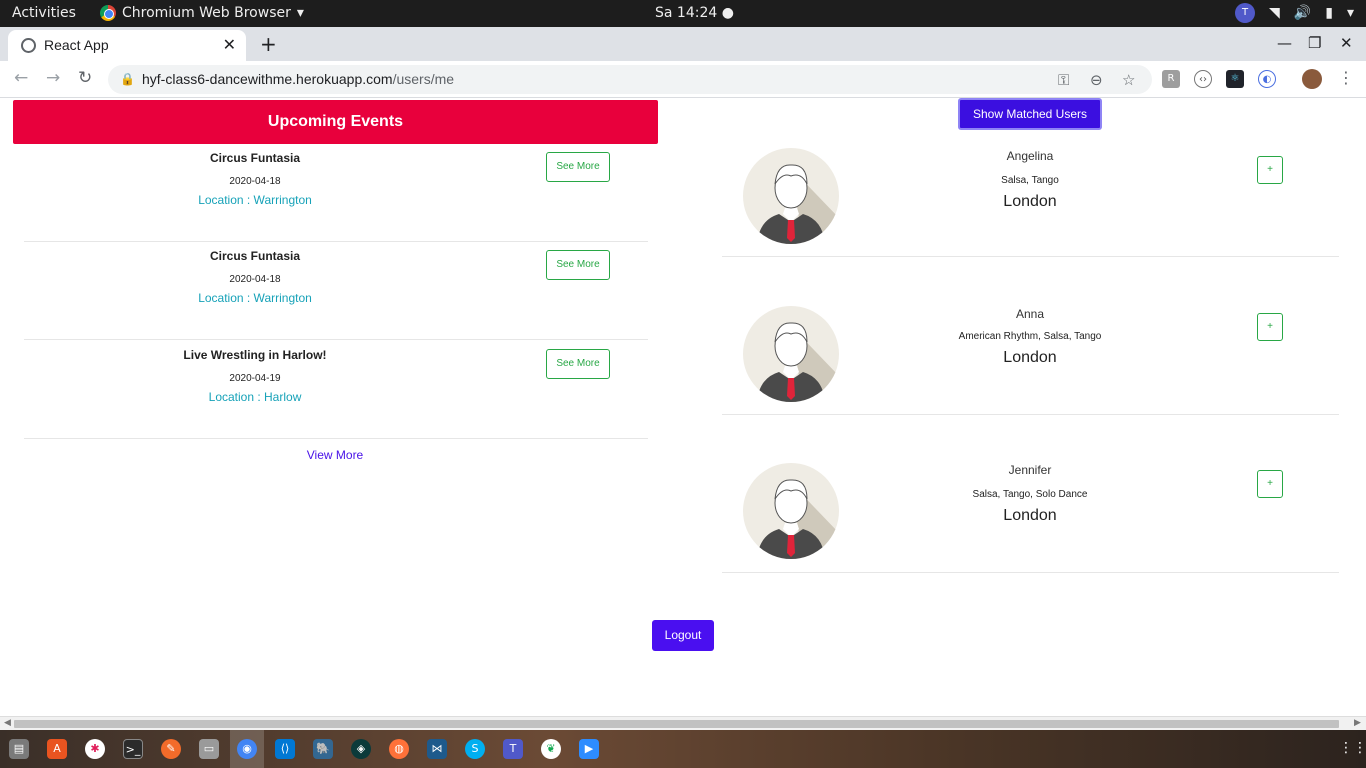  Describe the element at coordinates (1352, 748) in the screenshot. I see `show-applications-icon: ⋮⋮⋮` at that location.